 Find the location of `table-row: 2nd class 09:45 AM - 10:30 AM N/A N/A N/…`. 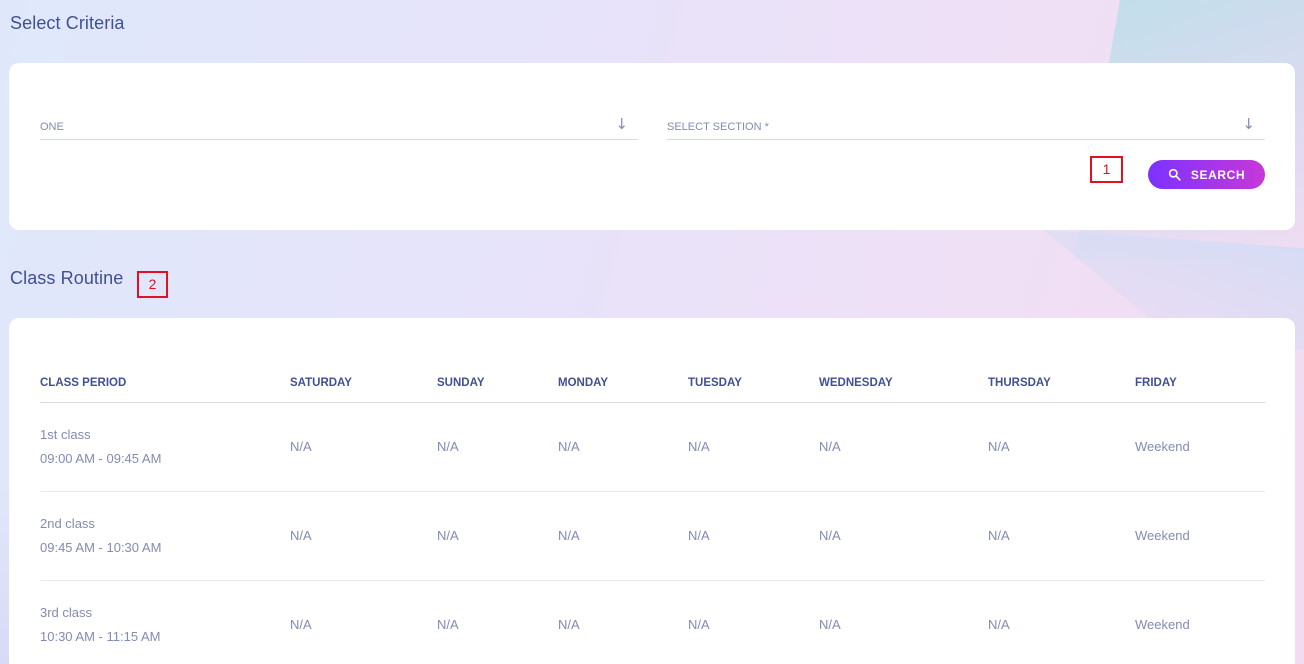

table-row: 2nd class 09:45 AM - 10:30 AM N/A N/A N/… is located at coordinates (652, 536).